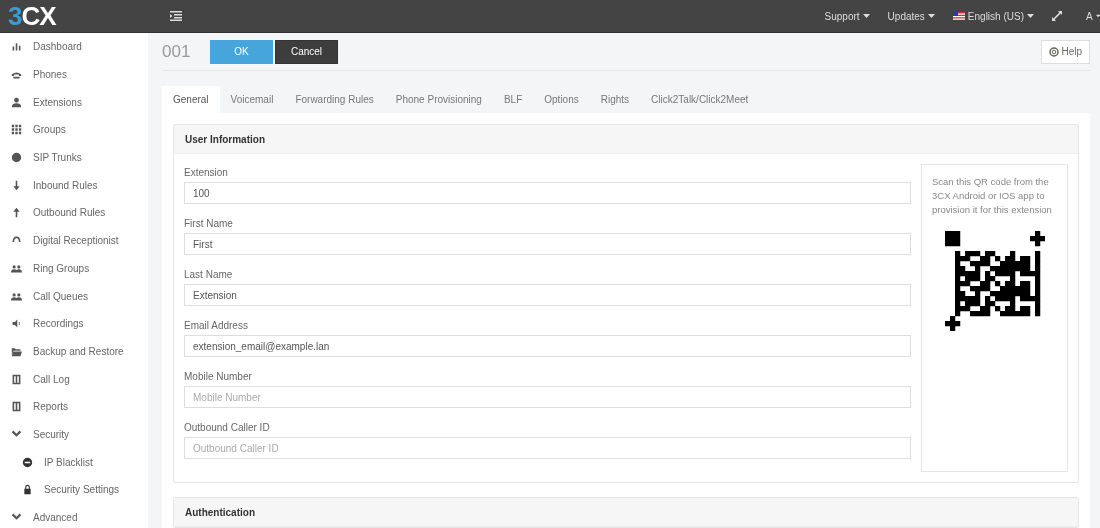  Describe the element at coordinates (74, 351) in the screenshot. I see `sidebar-item: Backup and Restore` at that location.